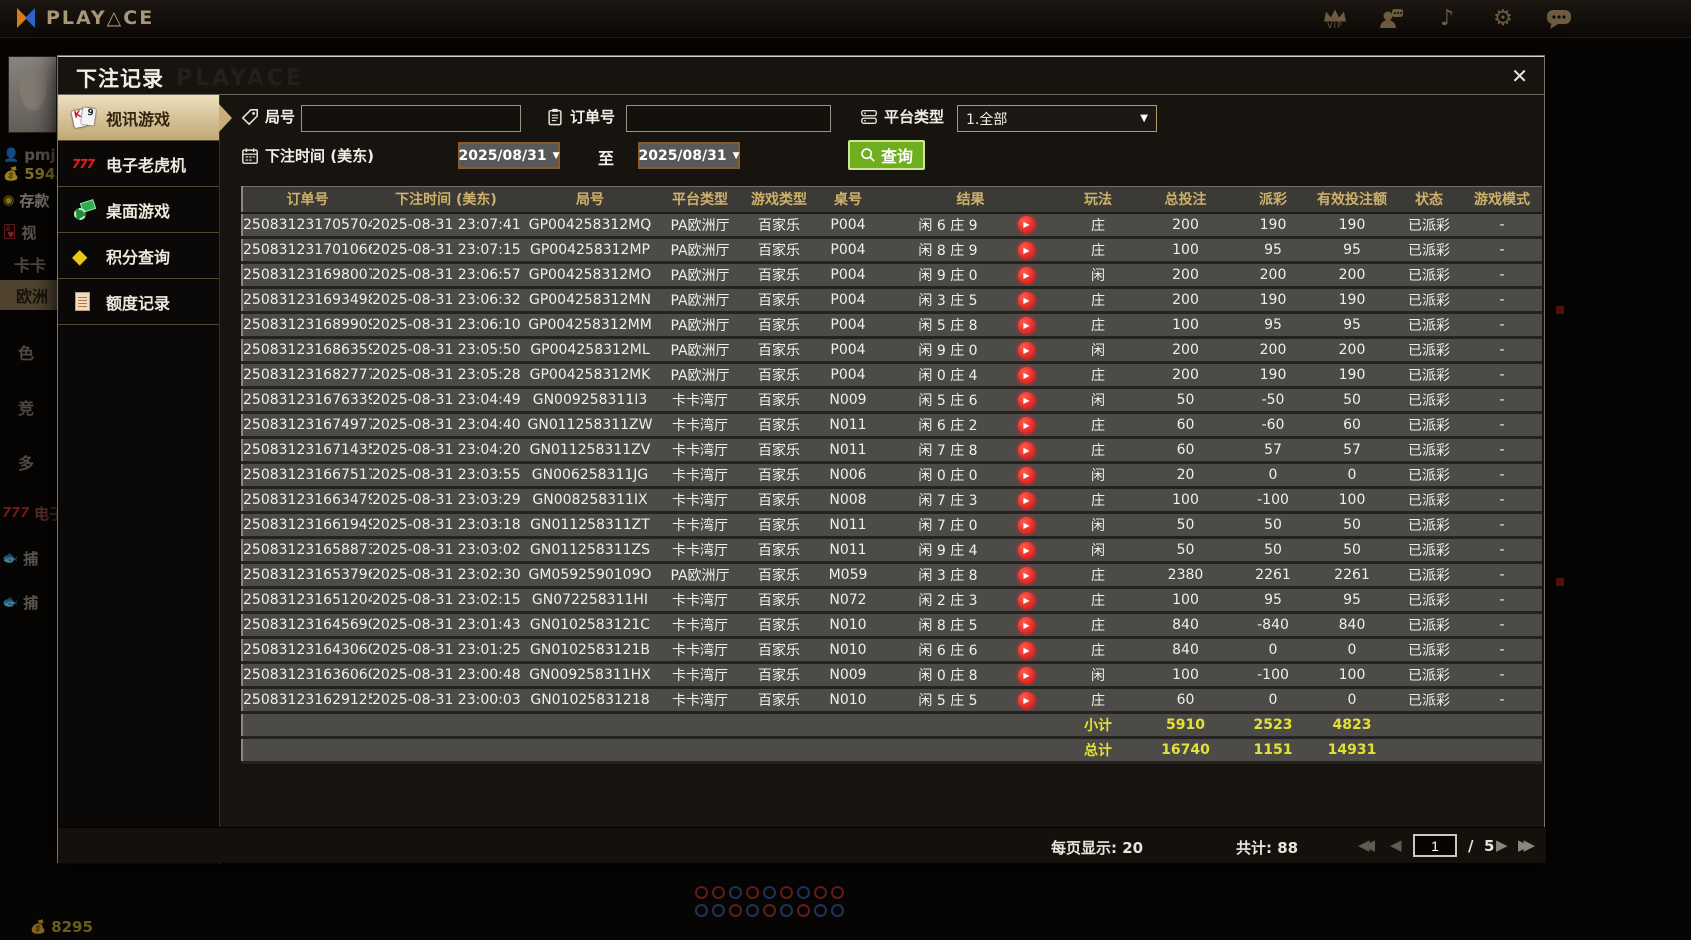 This screenshot has height=940, width=1691. What do you see at coordinates (700, 200) in the screenshot?
I see `col-platform: 平台类型` at bounding box center [700, 200].